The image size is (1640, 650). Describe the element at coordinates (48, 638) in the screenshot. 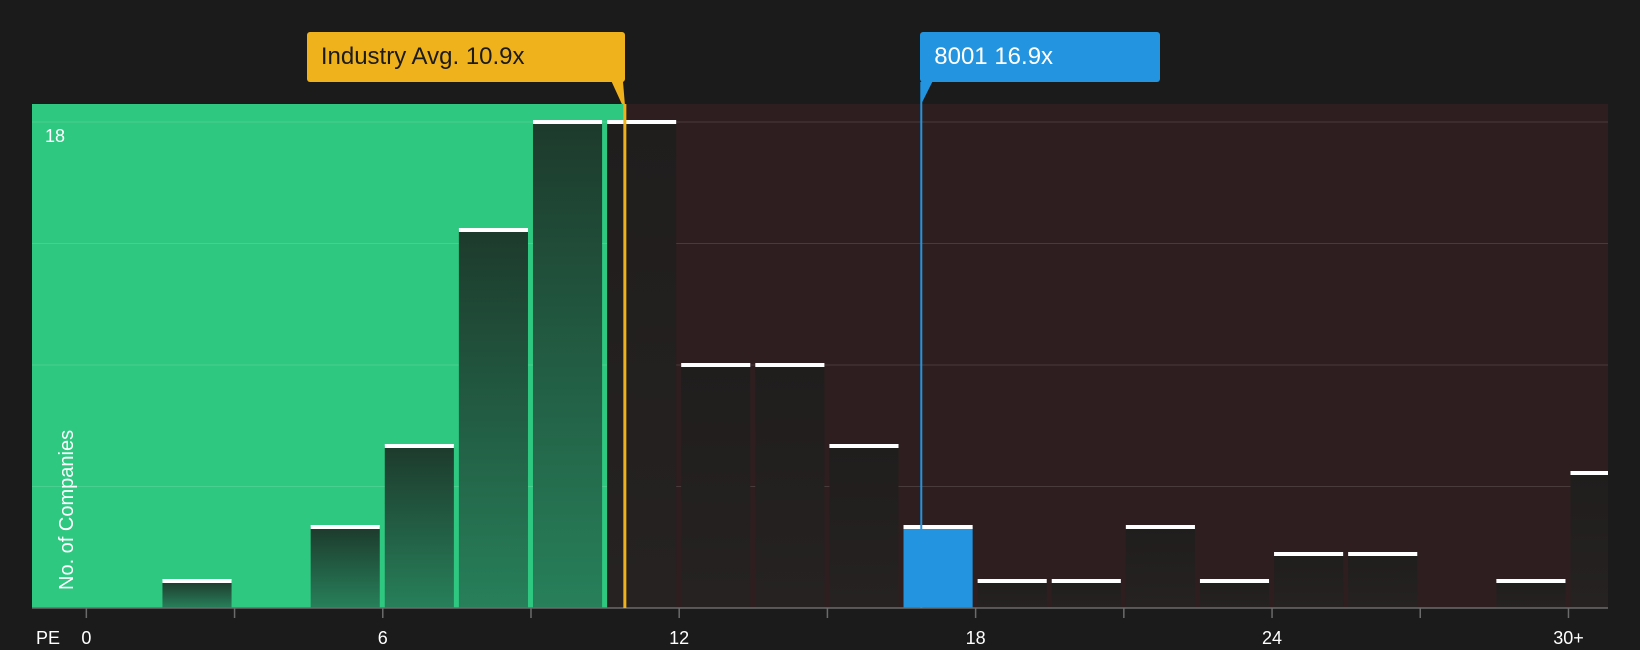

I see `x-axis-label: PE` at that location.